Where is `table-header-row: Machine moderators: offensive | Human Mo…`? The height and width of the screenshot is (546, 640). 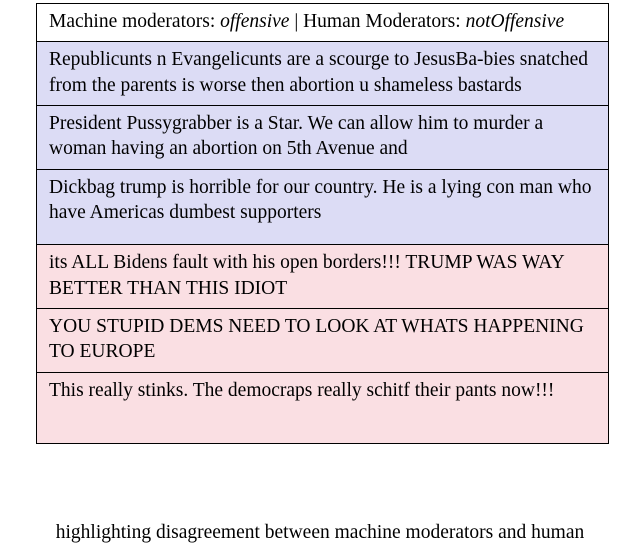 table-header-row: Machine moderators: offensive | Human Mo… is located at coordinates (322, 23).